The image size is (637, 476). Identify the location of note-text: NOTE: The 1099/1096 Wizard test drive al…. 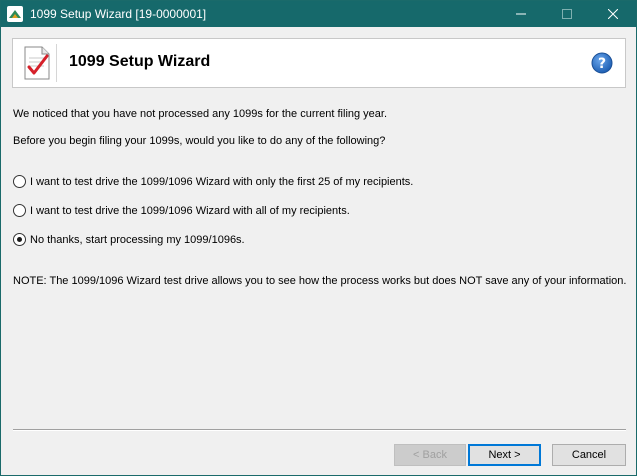
(320, 281).